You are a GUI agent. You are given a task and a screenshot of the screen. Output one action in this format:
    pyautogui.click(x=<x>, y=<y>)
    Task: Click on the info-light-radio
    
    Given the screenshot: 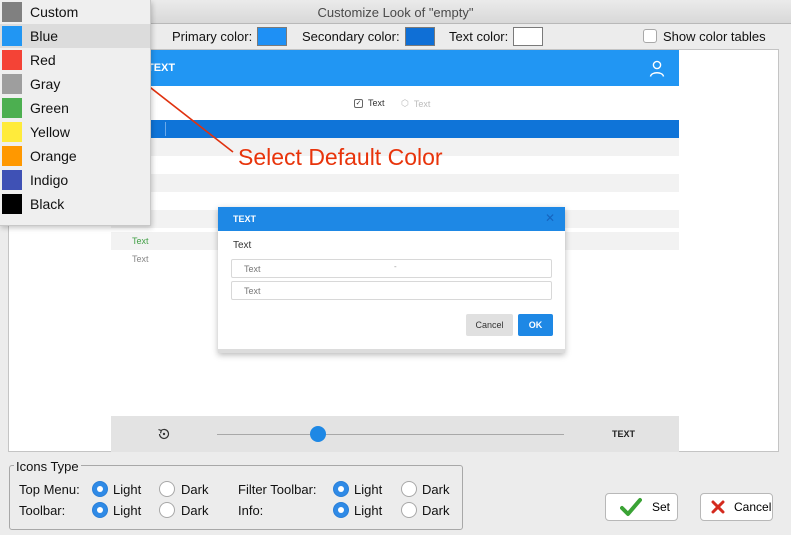 What is the action you would take?
    pyautogui.click(x=341, y=510)
    